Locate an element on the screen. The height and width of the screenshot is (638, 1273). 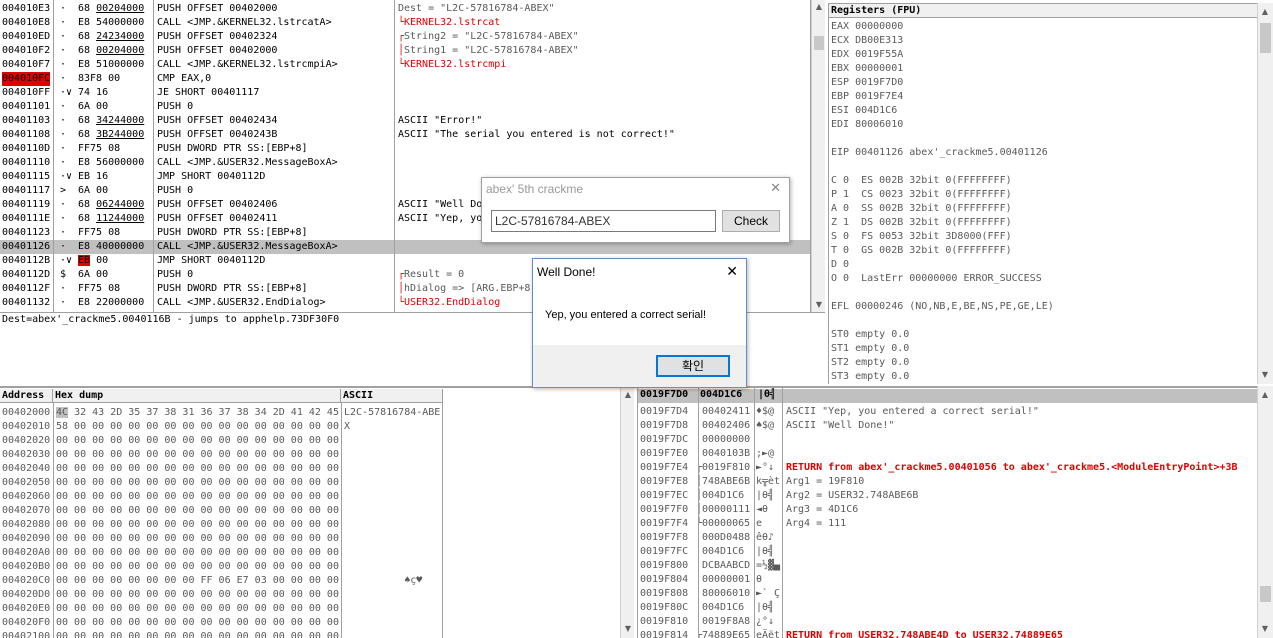
register-line: EBX 00000001 is located at coordinates (942, 69).